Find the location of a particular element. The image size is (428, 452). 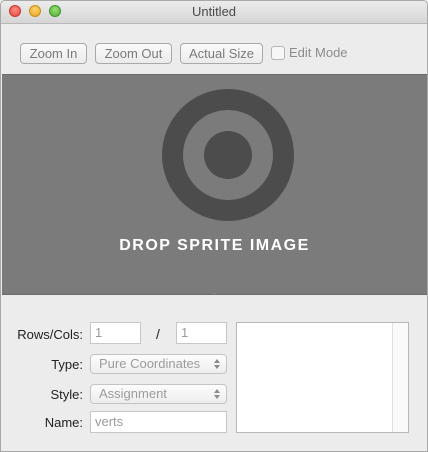

style-select: Assignment is located at coordinates (158, 394).